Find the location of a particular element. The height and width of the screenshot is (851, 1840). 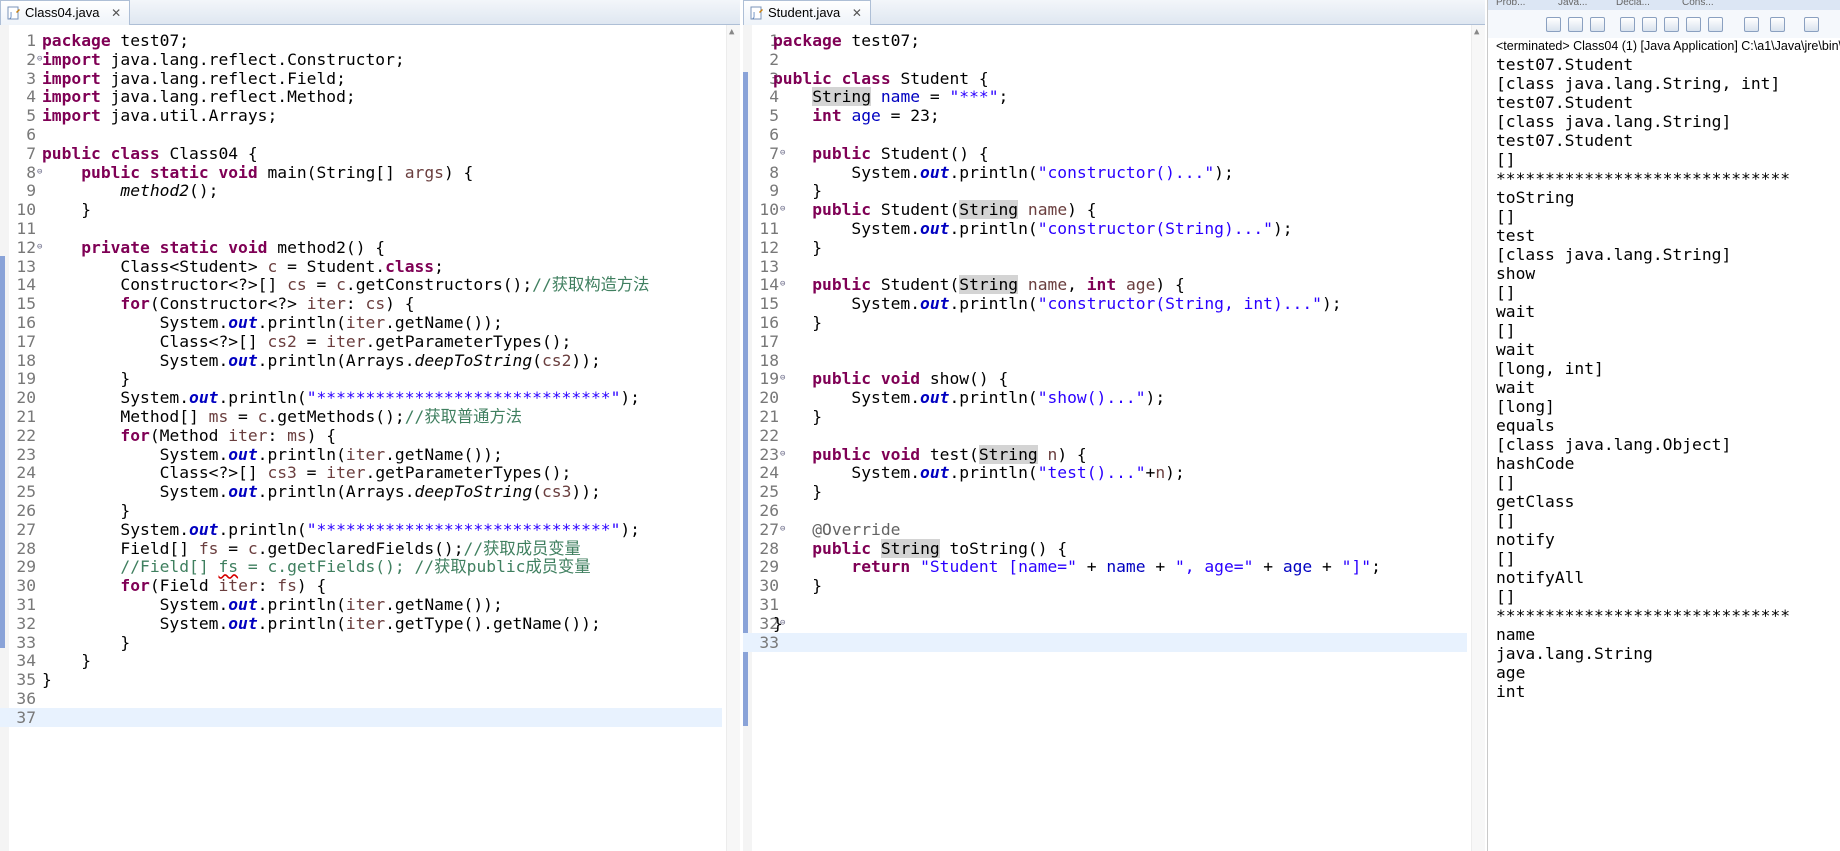

open-console-icon is located at coordinates (1811, 24).